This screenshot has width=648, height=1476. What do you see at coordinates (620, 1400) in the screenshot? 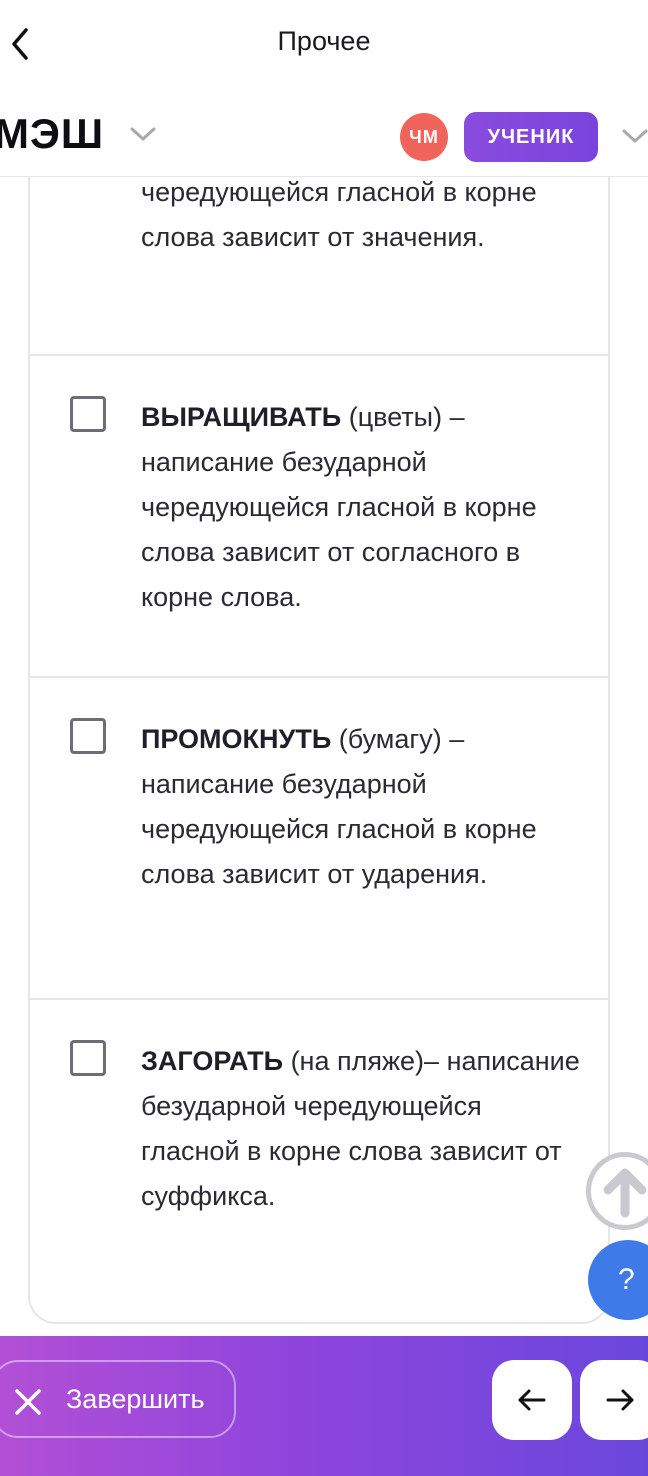
I see `arrow-right-icon` at bounding box center [620, 1400].